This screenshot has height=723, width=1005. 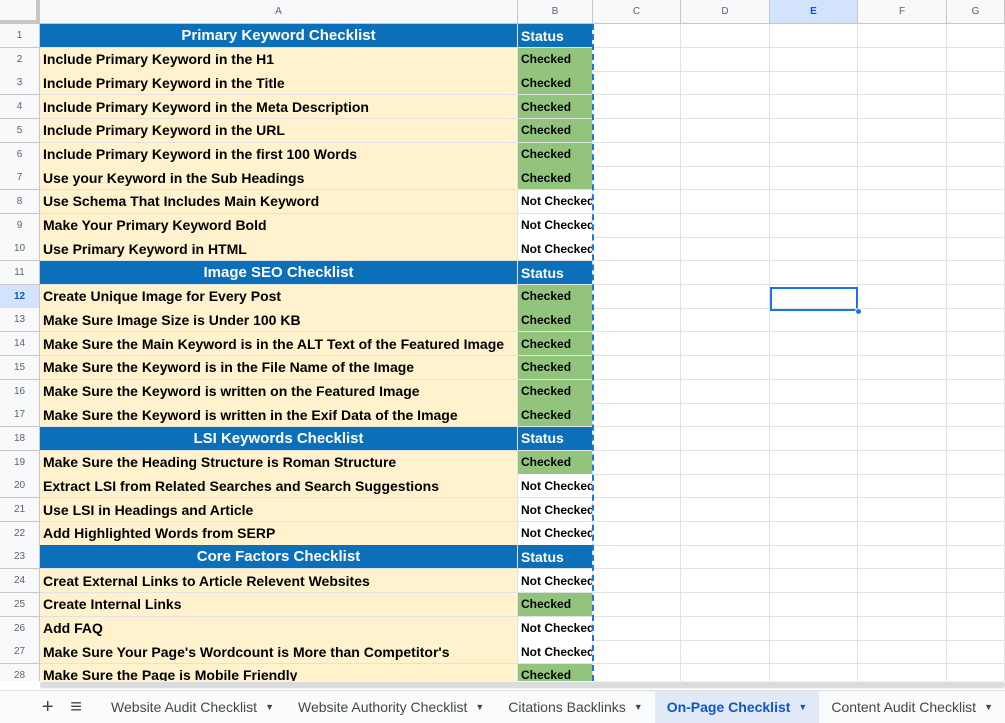 What do you see at coordinates (20, 107) in the screenshot?
I see `row-number: 4` at bounding box center [20, 107].